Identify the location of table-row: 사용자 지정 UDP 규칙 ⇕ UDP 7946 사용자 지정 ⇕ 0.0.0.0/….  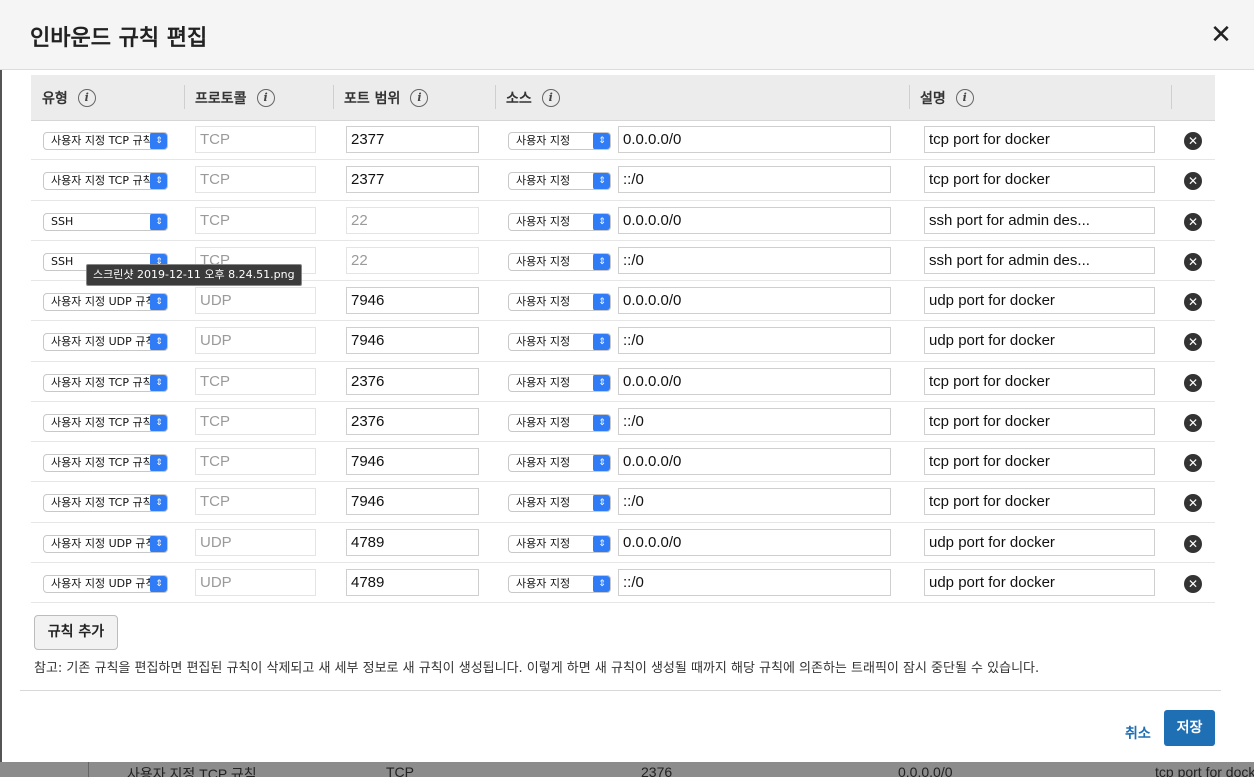
(623, 301).